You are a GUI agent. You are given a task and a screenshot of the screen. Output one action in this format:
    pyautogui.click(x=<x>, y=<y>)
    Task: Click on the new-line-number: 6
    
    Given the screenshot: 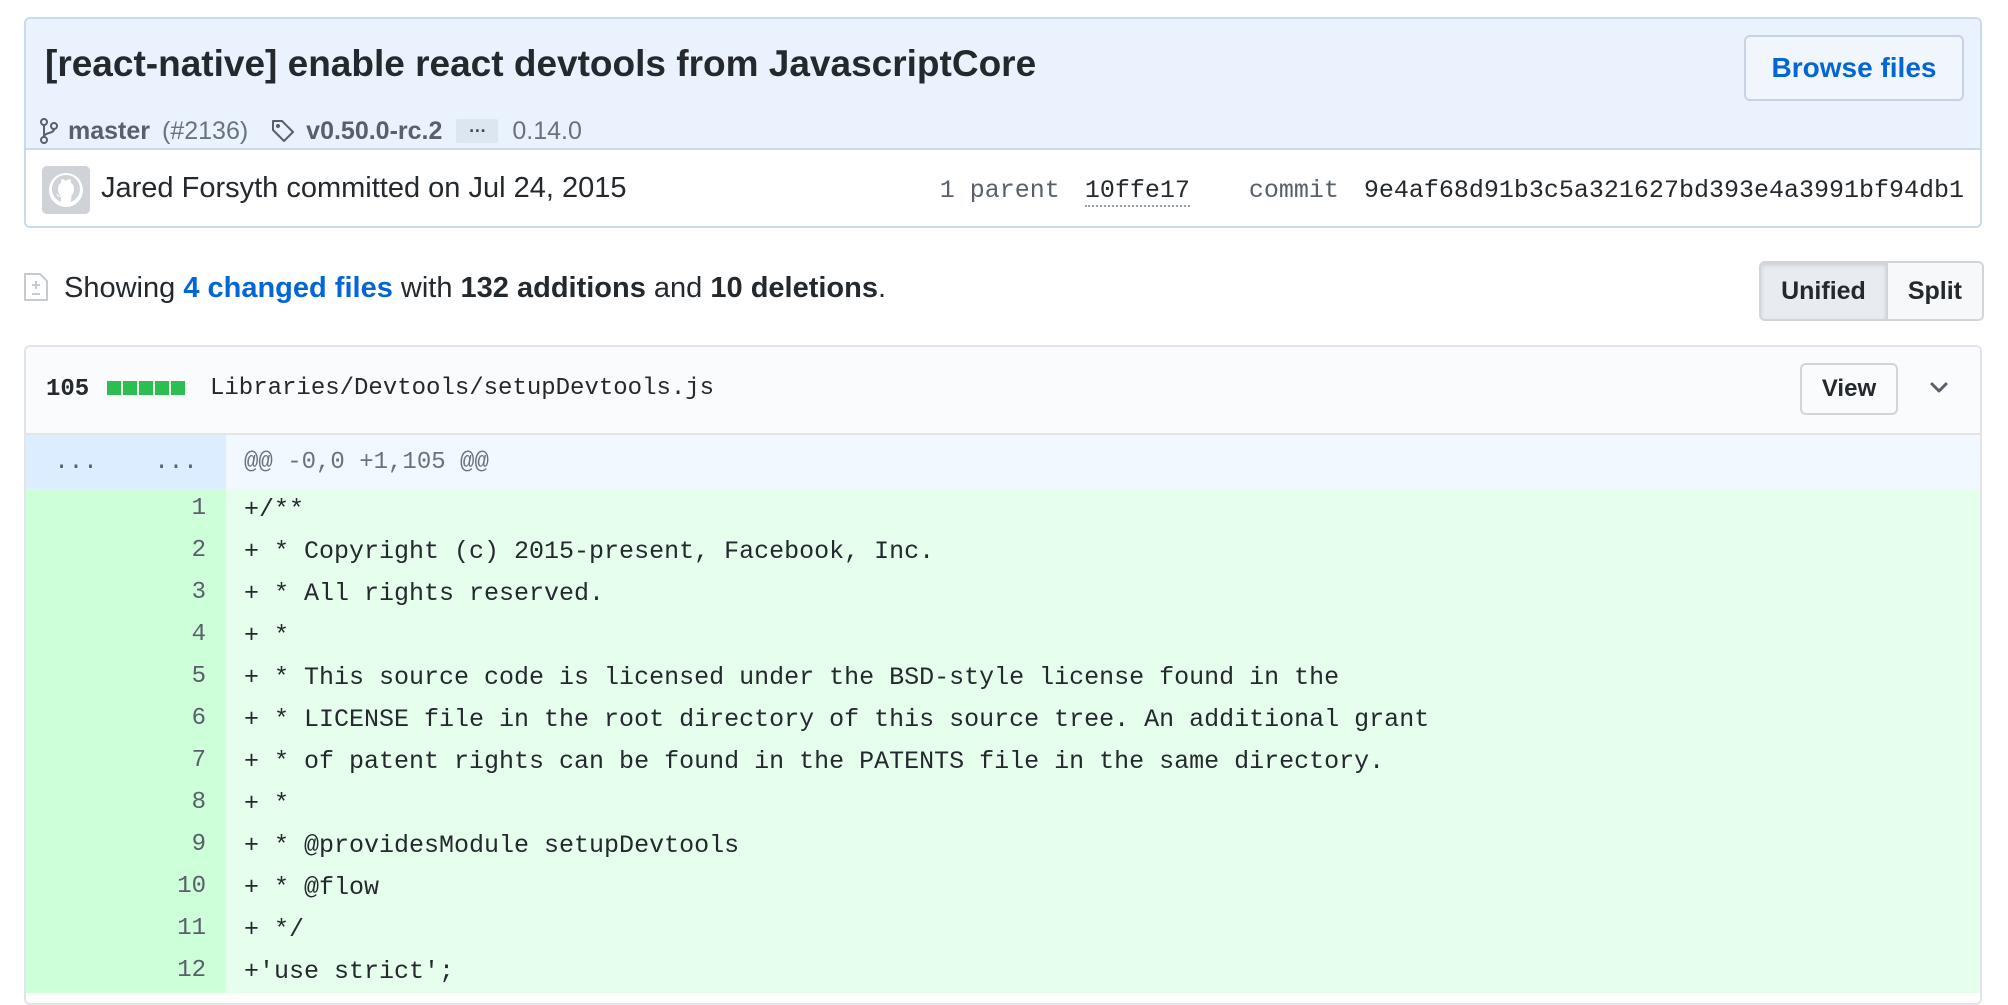 What is the action you would take?
    pyautogui.click(x=176, y=720)
    